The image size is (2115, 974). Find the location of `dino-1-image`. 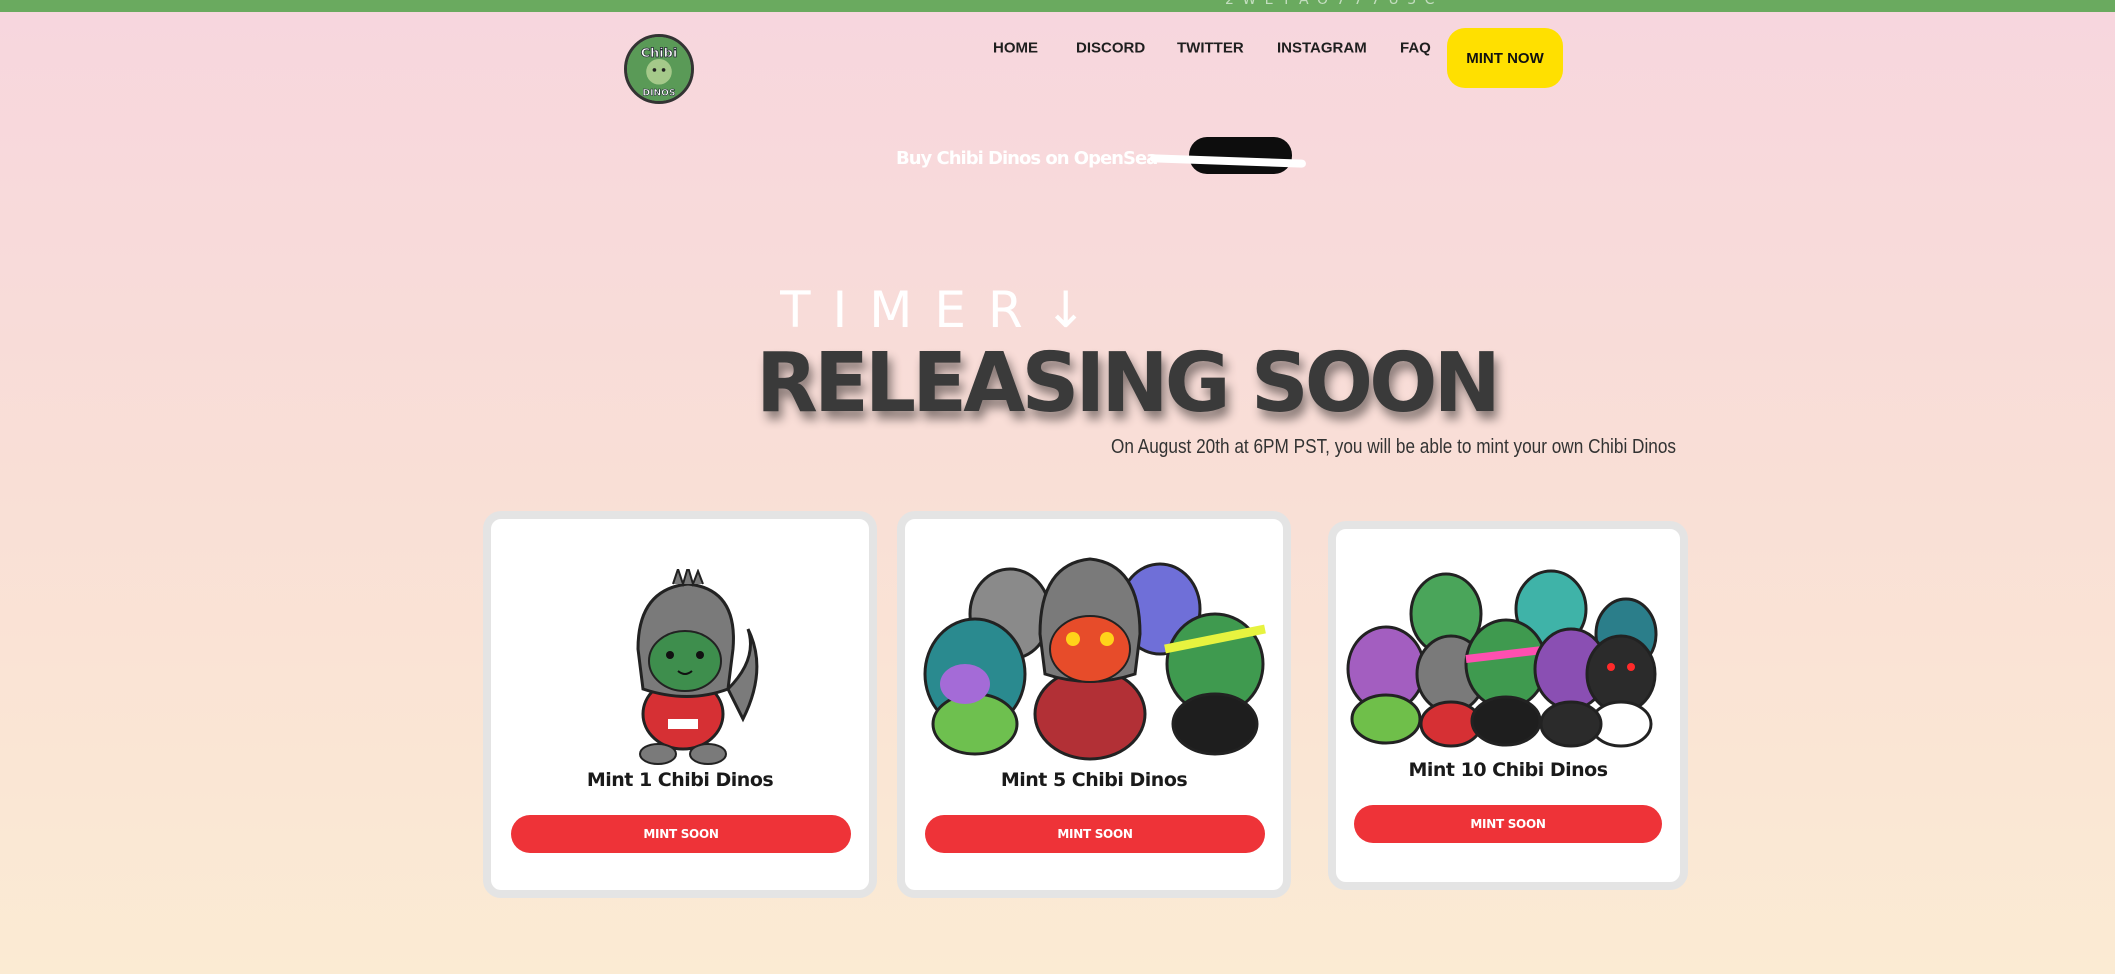

dino-1-image is located at coordinates (697, 667).